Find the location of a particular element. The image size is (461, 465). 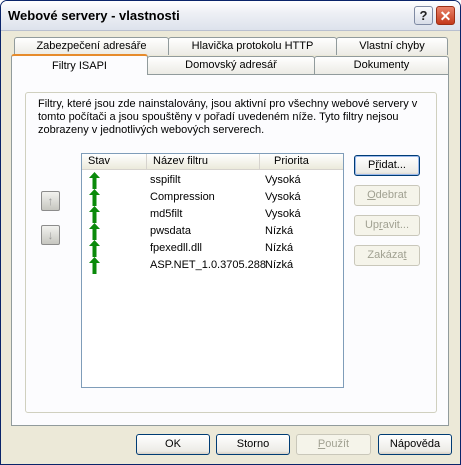

filter-row: pwsdata Nízká is located at coordinates (212, 231).